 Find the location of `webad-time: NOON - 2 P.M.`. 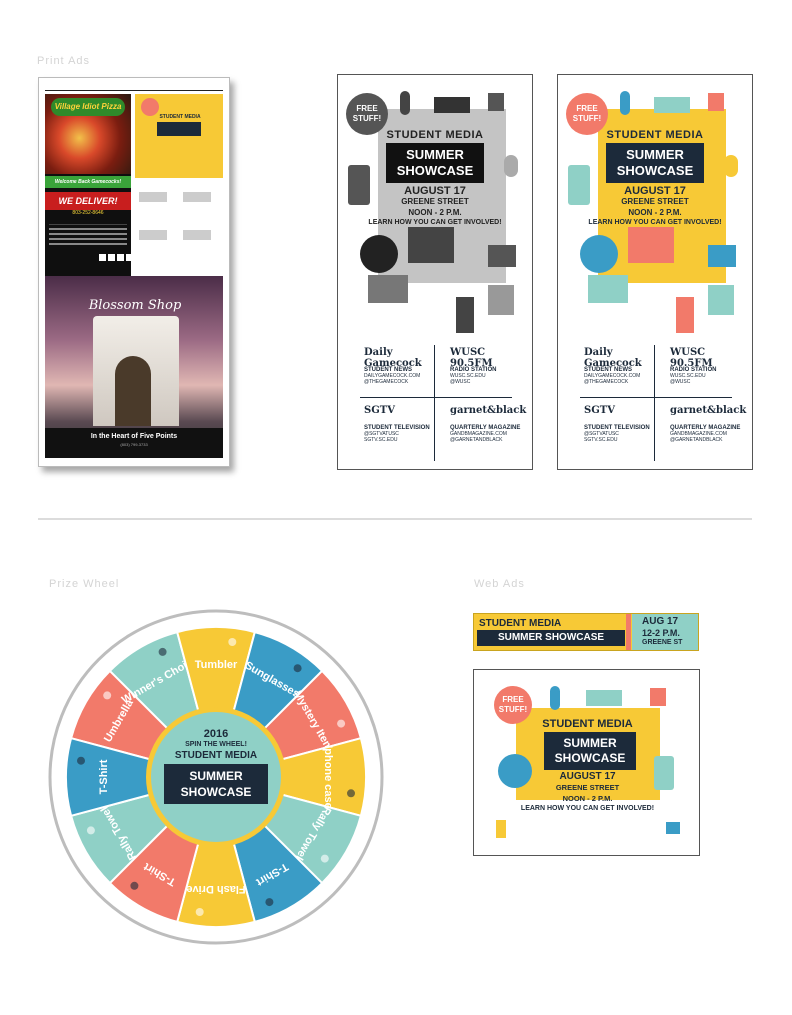

webad-time: NOON - 2 P.M. is located at coordinates (587, 798).